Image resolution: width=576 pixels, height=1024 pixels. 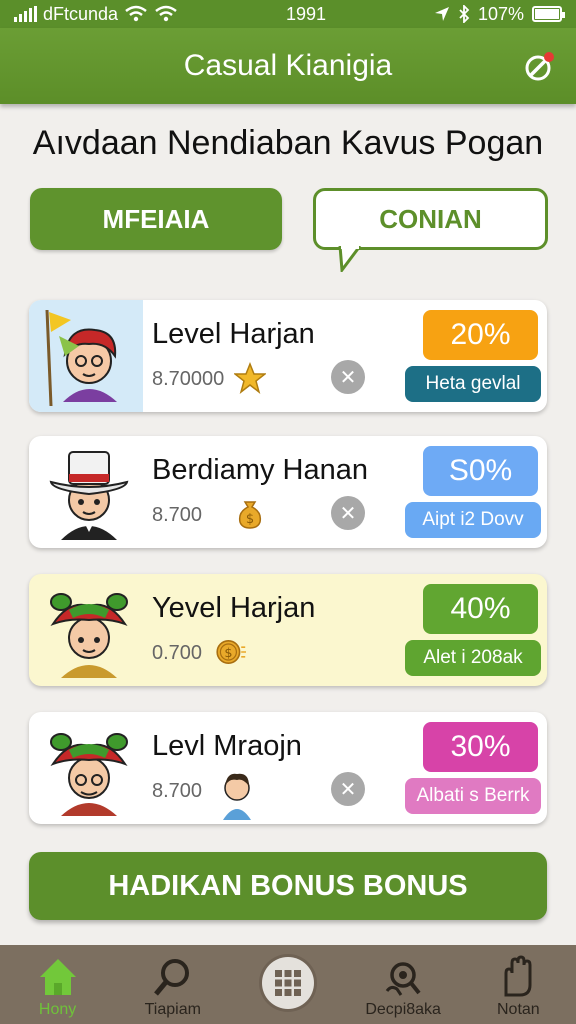 What do you see at coordinates (473, 796) in the screenshot?
I see `action-button: Albati s Berrk` at bounding box center [473, 796].